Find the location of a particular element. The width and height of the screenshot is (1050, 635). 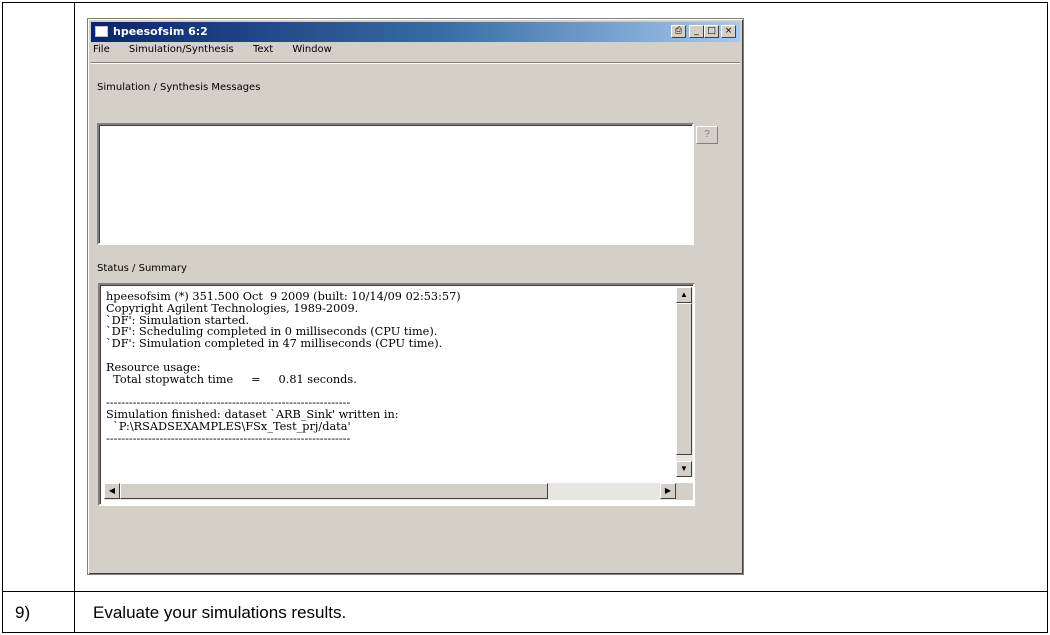

column-divider is located at coordinates (74, 317).